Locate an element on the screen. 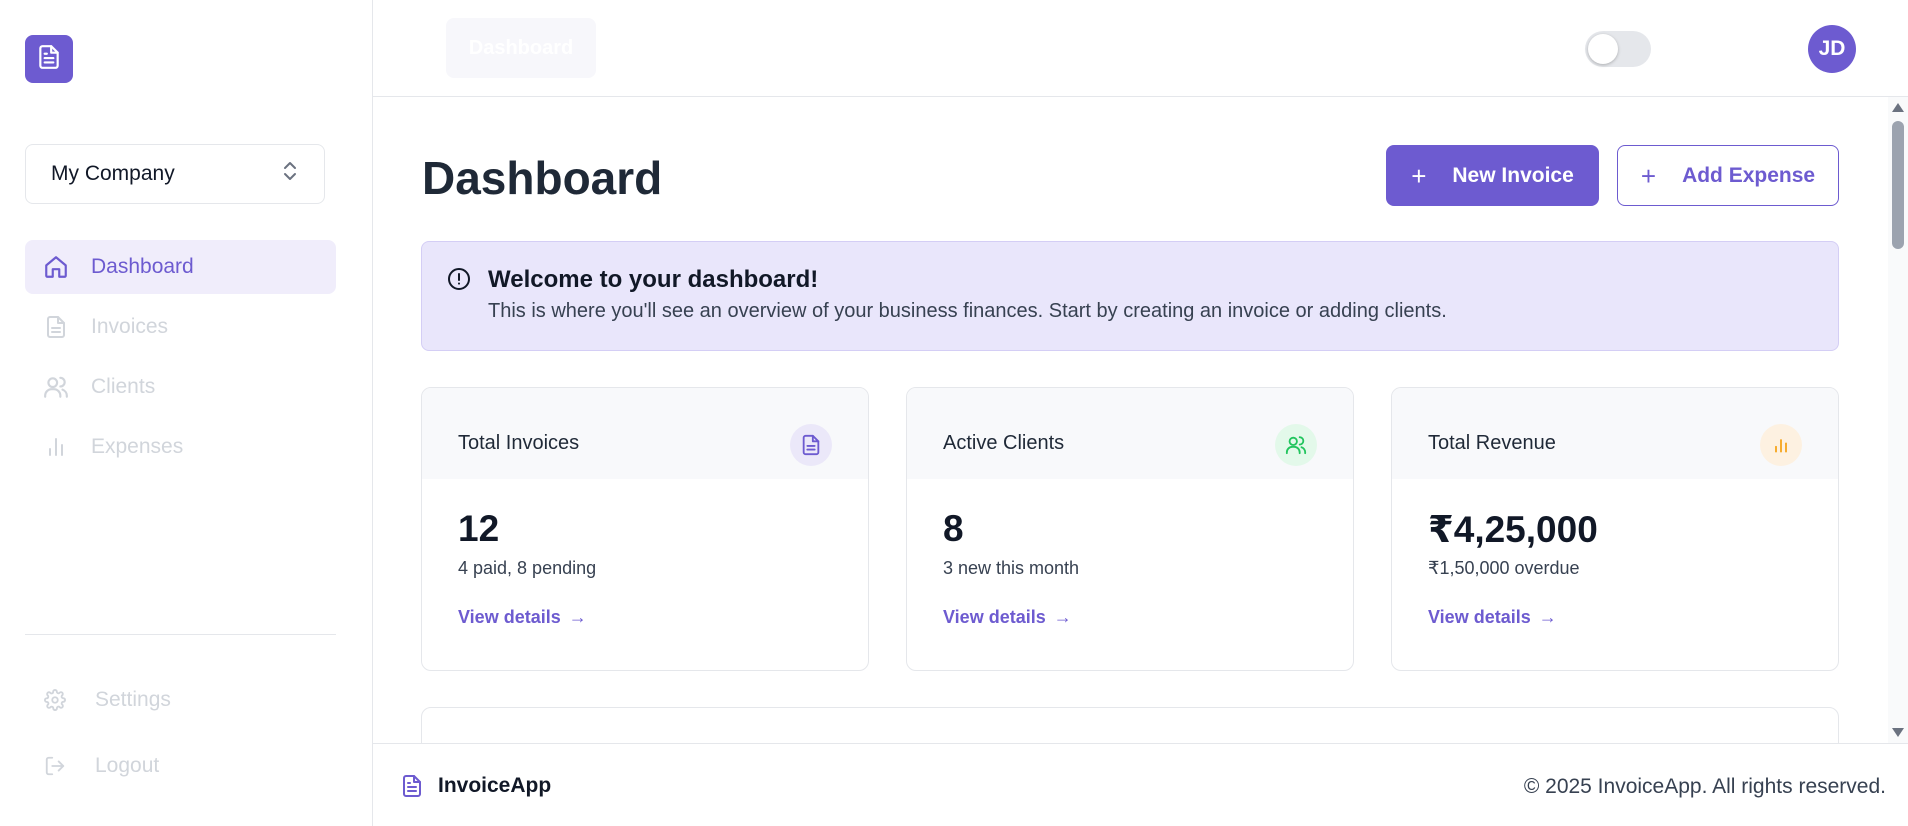 The height and width of the screenshot is (826, 1908). sidebar-bottom-nav: Settings Logout is located at coordinates (180, 736).